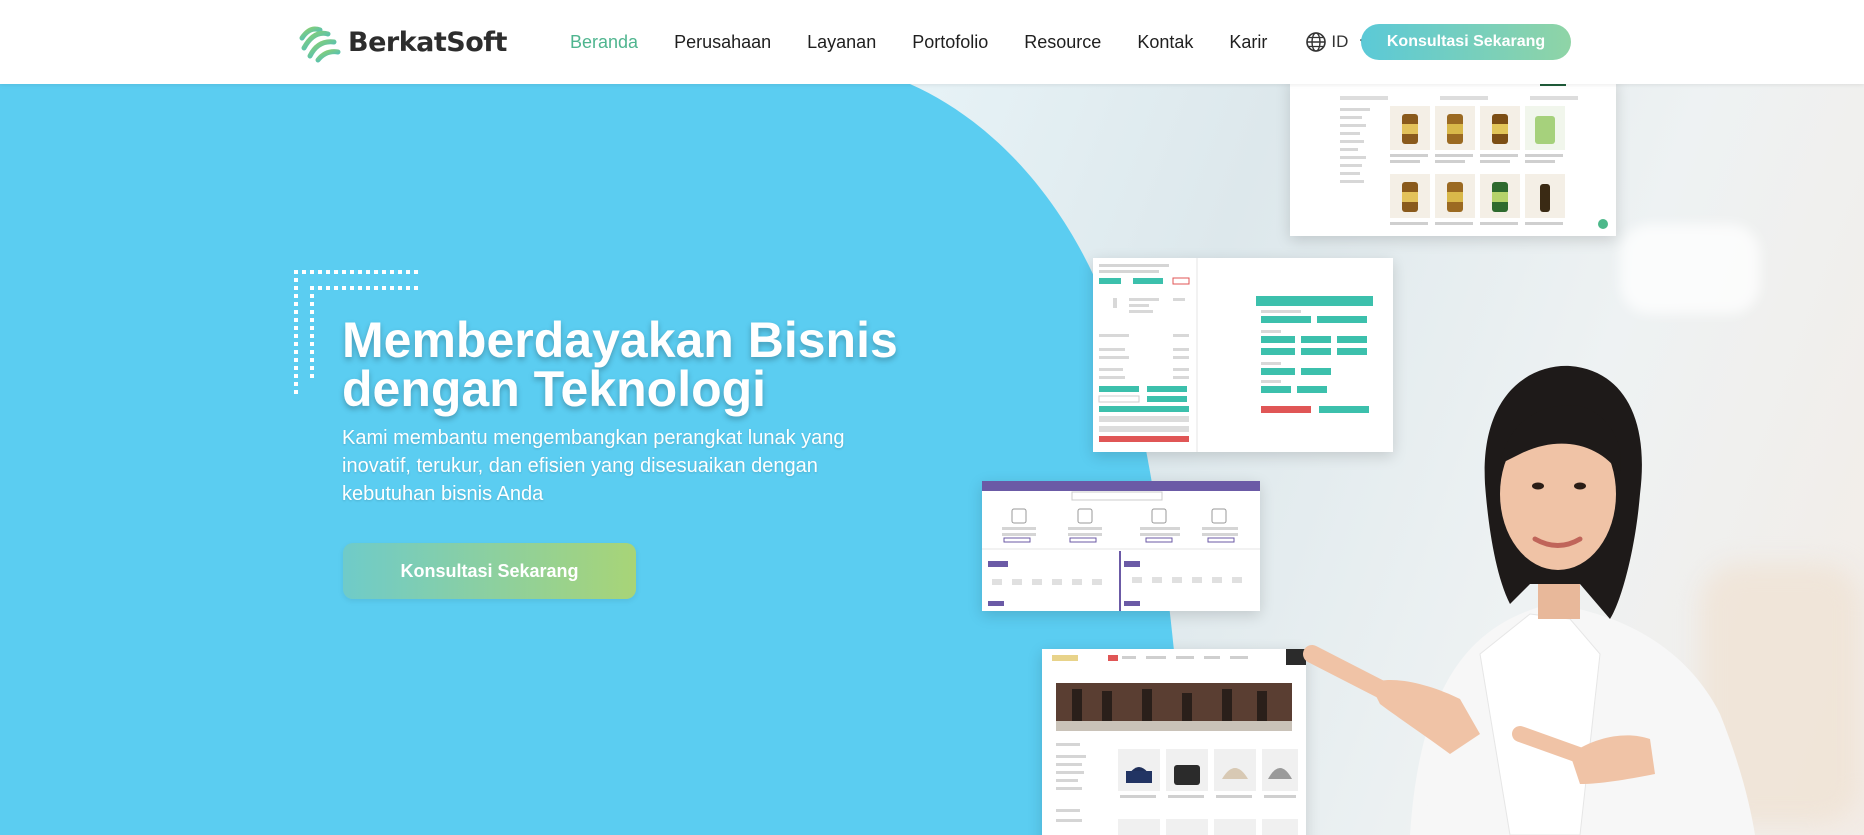  What do you see at coordinates (1466, 42) in the screenshot?
I see `nav-consultation-button: Konsultasi Sekarang` at bounding box center [1466, 42].